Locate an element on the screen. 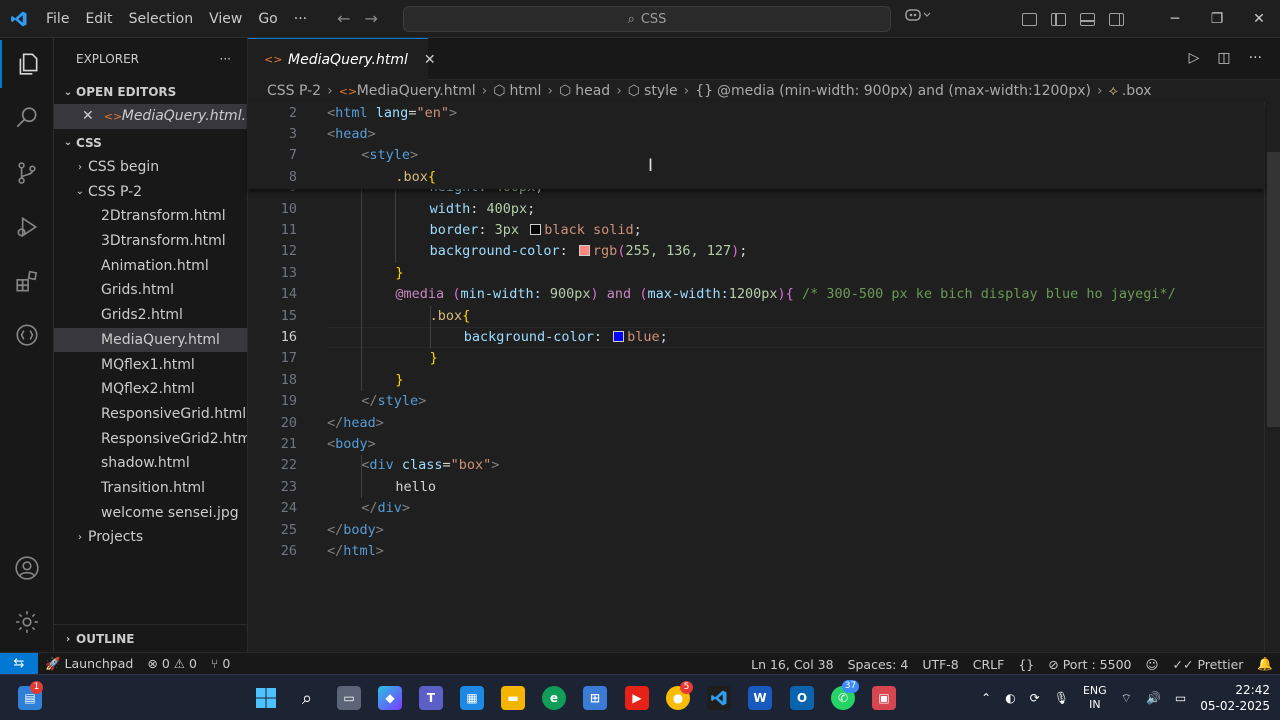 Image resolution: width=1280 pixels, height=720 pixels. microsoft-store-icon: ⊞ is located at coordinates (595, 698).